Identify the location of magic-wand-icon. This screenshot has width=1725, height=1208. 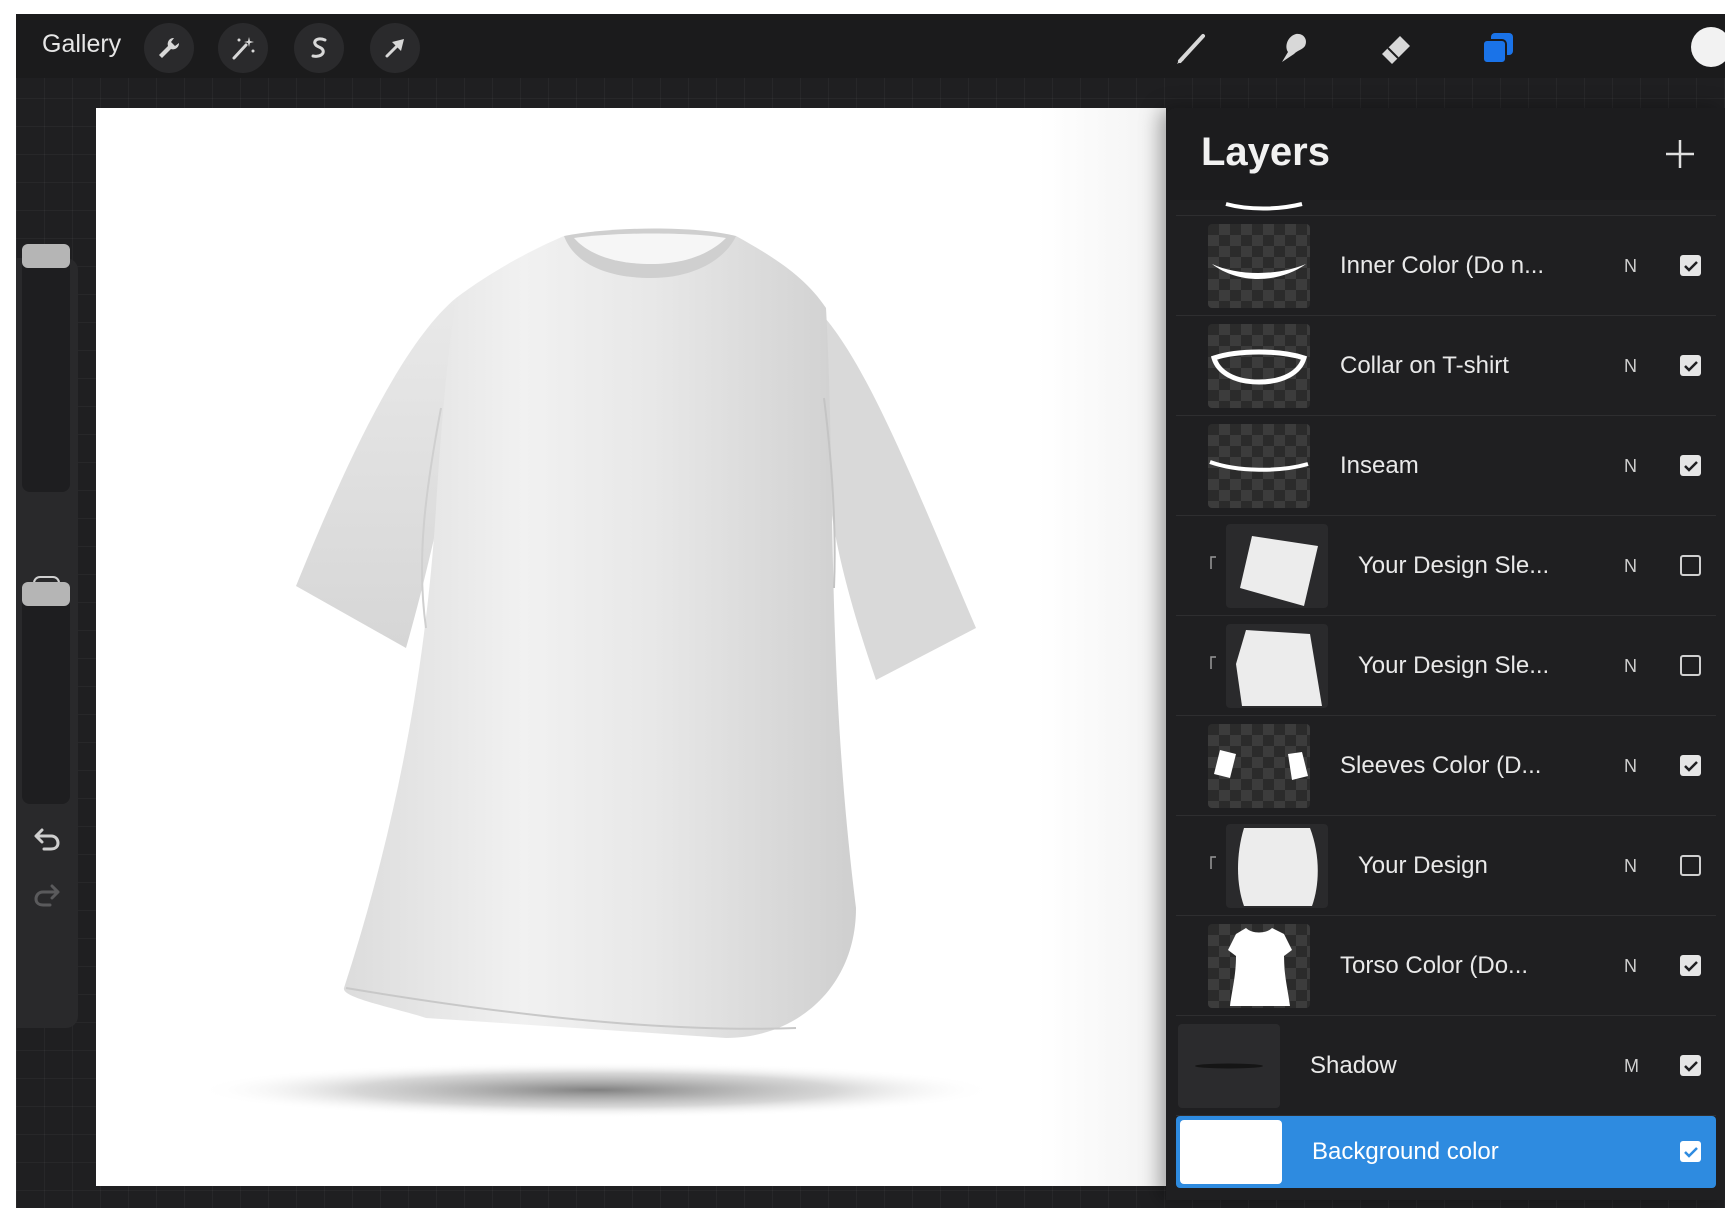
(243, 48).